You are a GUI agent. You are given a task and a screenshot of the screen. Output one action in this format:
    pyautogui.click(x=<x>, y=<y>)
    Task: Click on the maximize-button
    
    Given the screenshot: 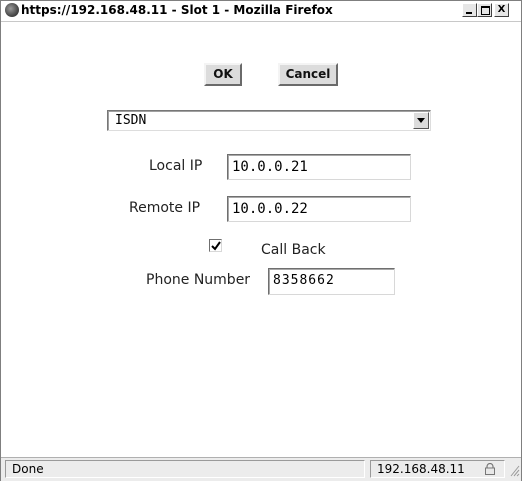 What is the action you would take?
    pyautogui.click(x=484, y=10)
    